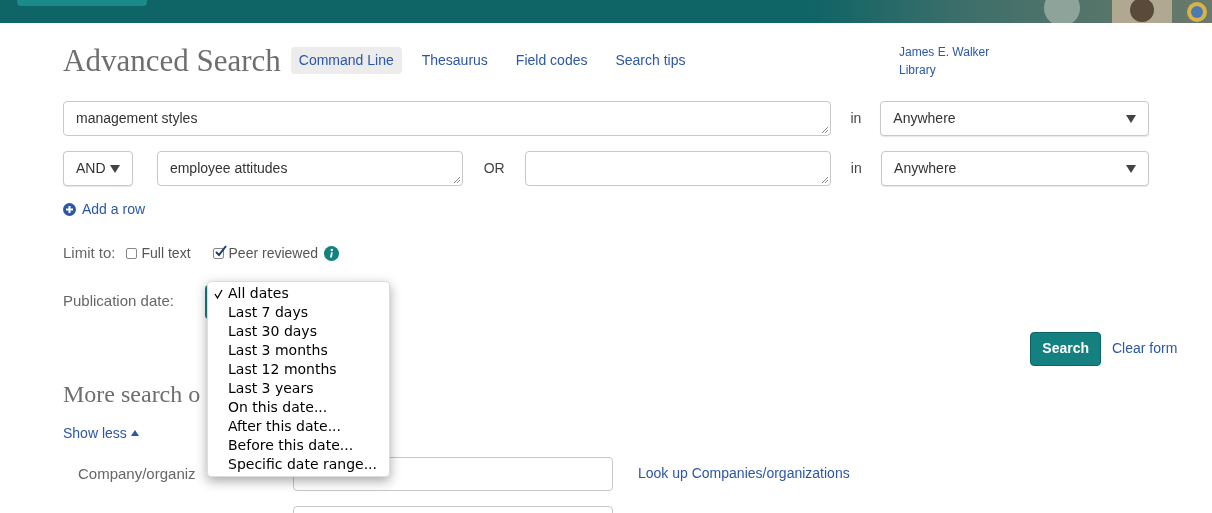 This screenshot has width=1212, height=513. What do you see at coordinates (945, 61) in the screenshot?
I see `library-name: James E. Walker Library` at bounding box center [945, 61].